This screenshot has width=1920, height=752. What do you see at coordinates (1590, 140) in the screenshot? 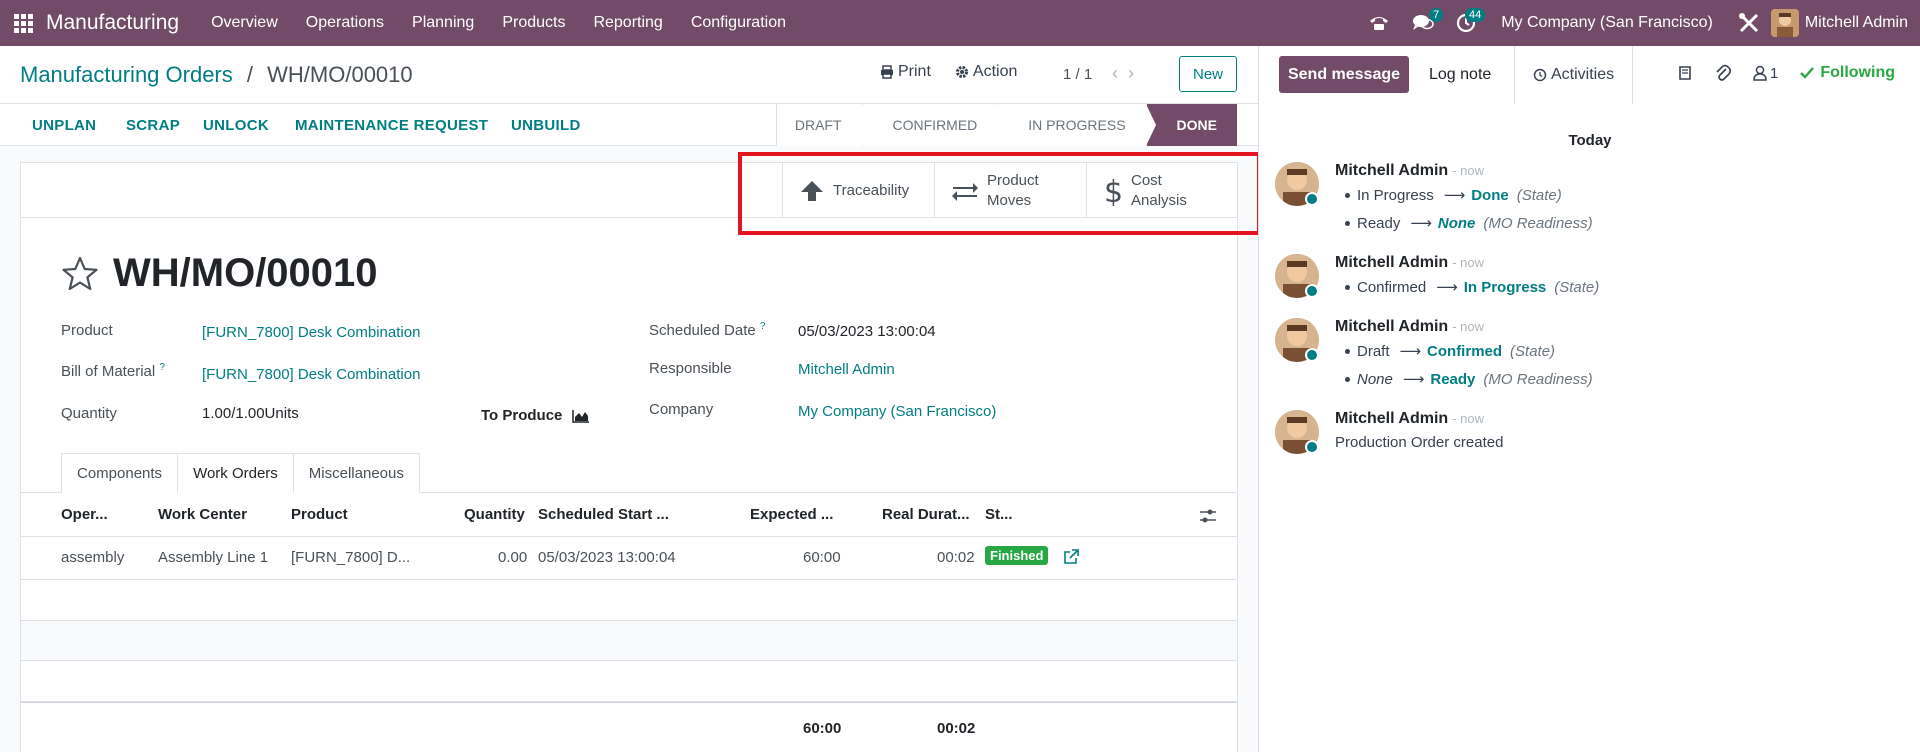
I see `date-separator: Today` at bounding box center [1590, 140].